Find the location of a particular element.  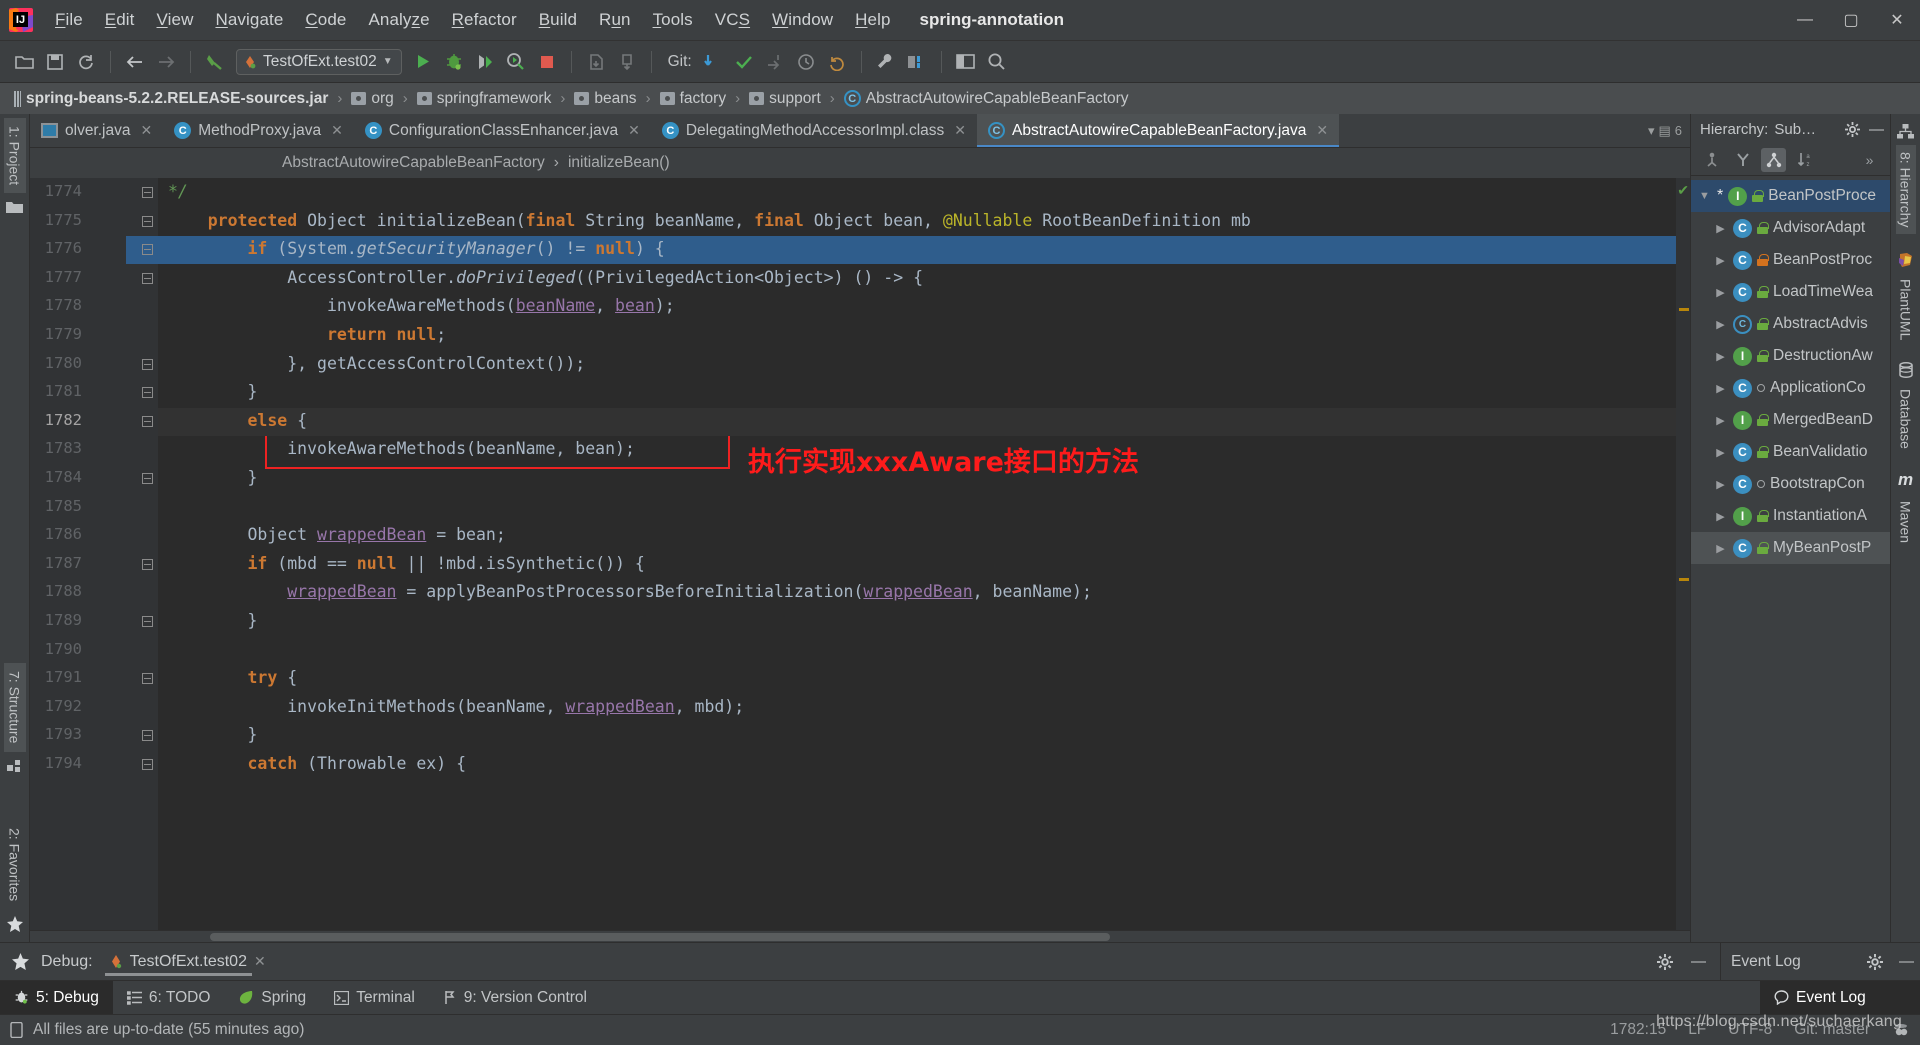

menu-tools: Tools is located at coordinates (673, 20).